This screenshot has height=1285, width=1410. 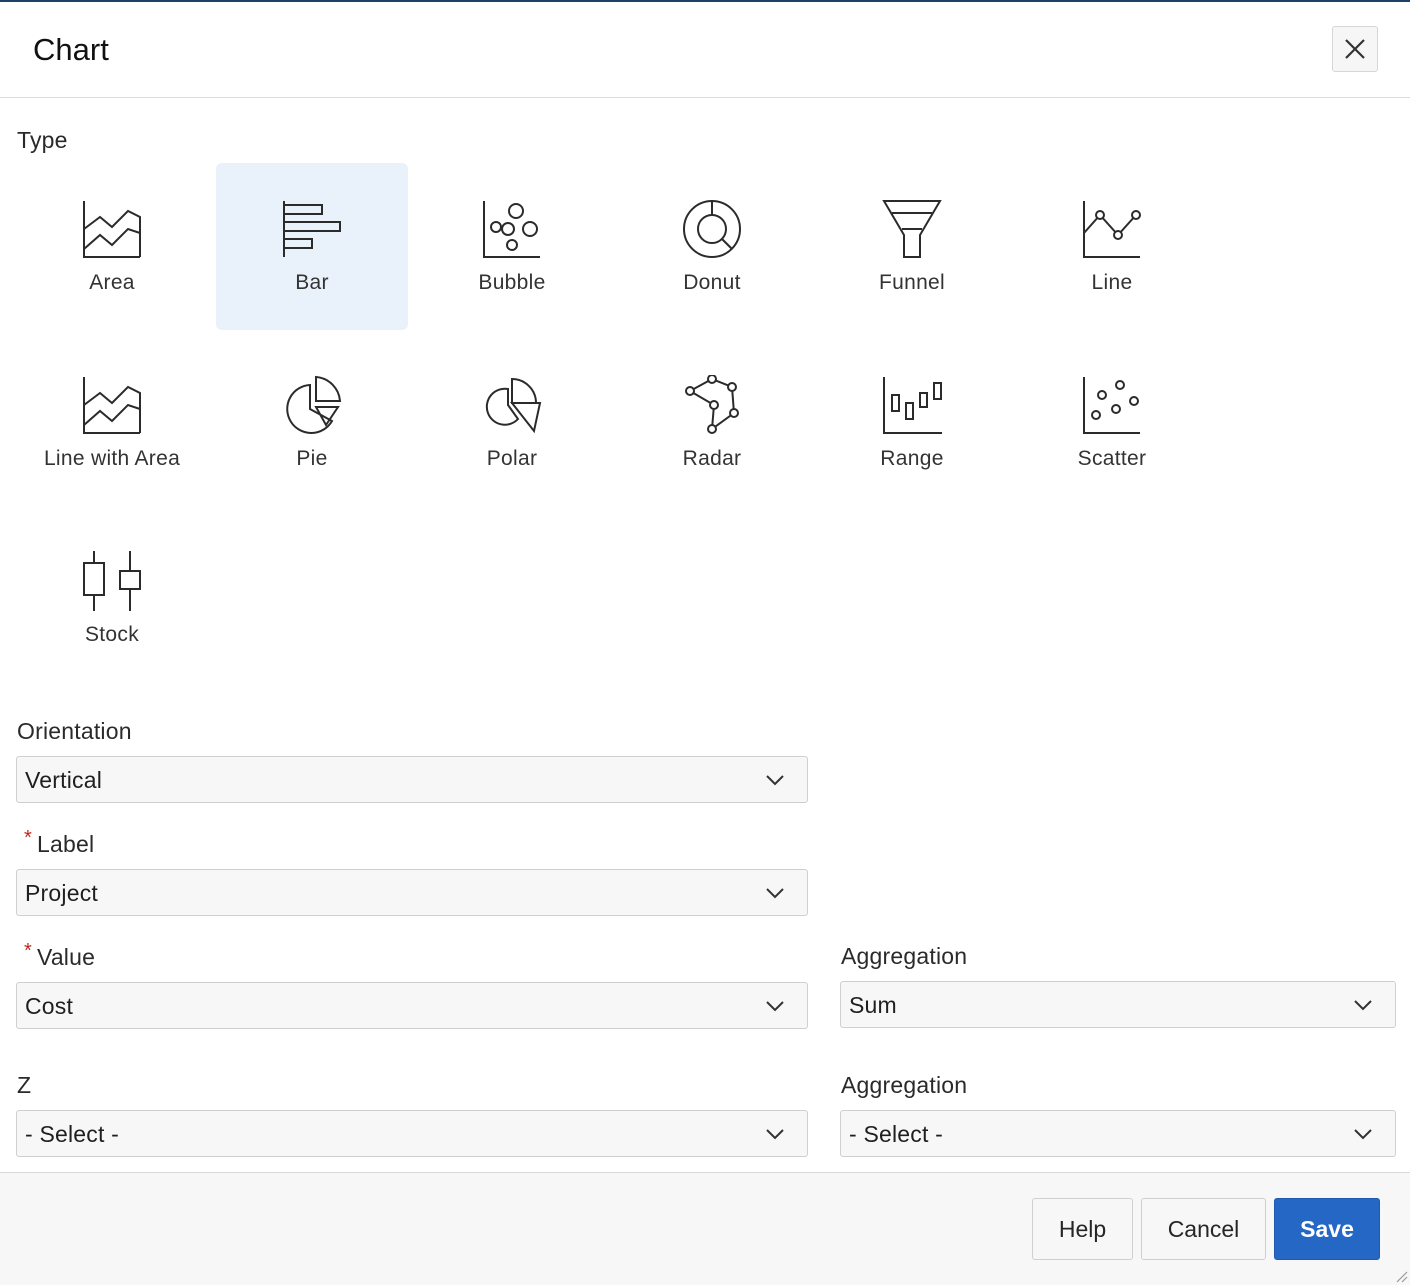 What do you see at coordinates (904, 1085) in the screenshot?
I see `z-aggregation-label: Aggregation` at bounding box center [904, 1085].